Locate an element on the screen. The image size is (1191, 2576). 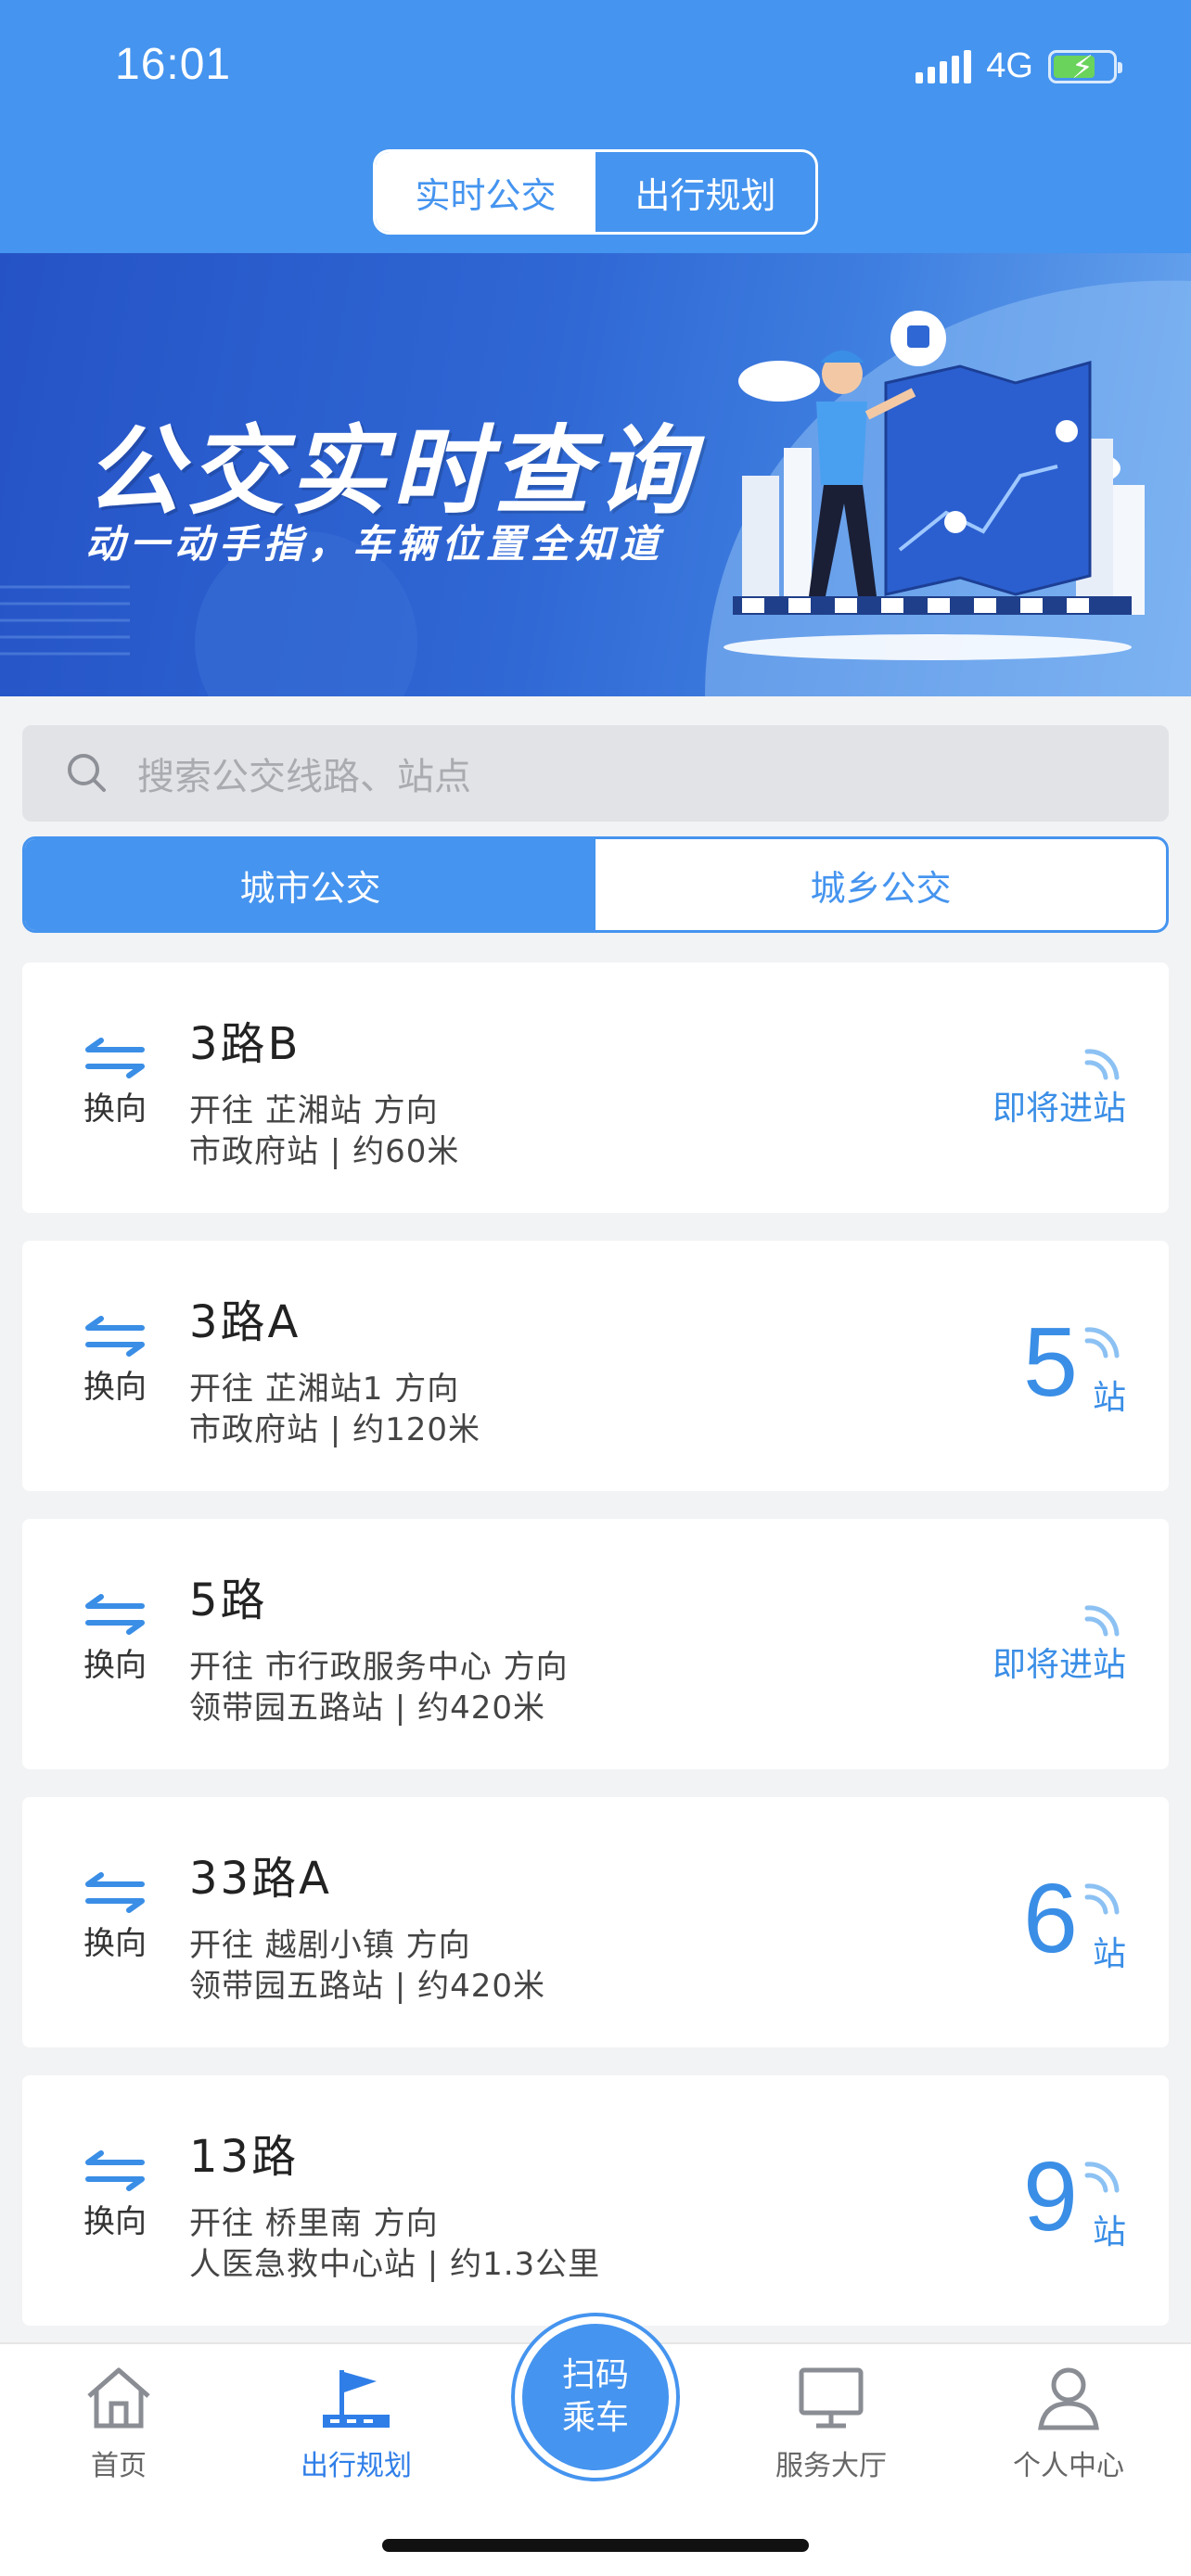
stops-away-count: 6 is located at coordinates (1050, 1918).